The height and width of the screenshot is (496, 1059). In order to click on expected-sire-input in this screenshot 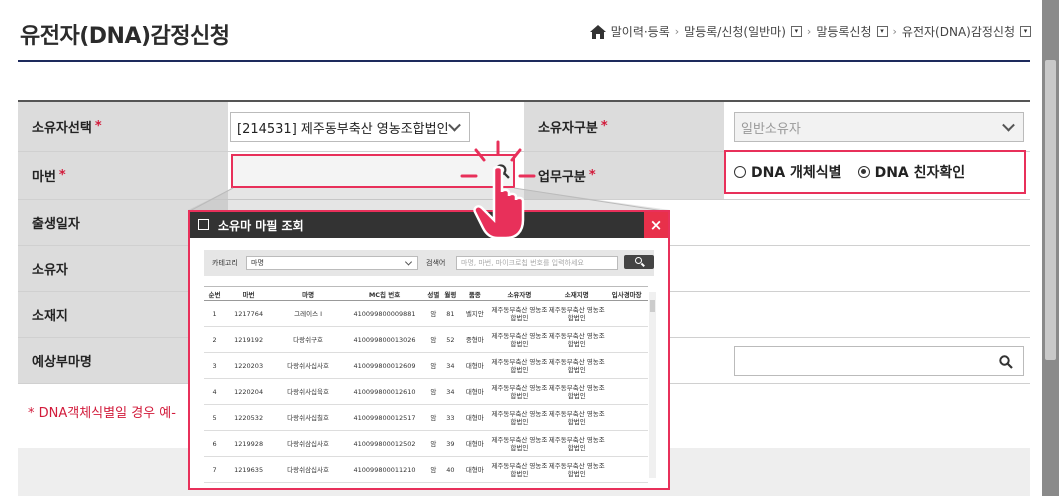, I will do `click(879, 361)`.